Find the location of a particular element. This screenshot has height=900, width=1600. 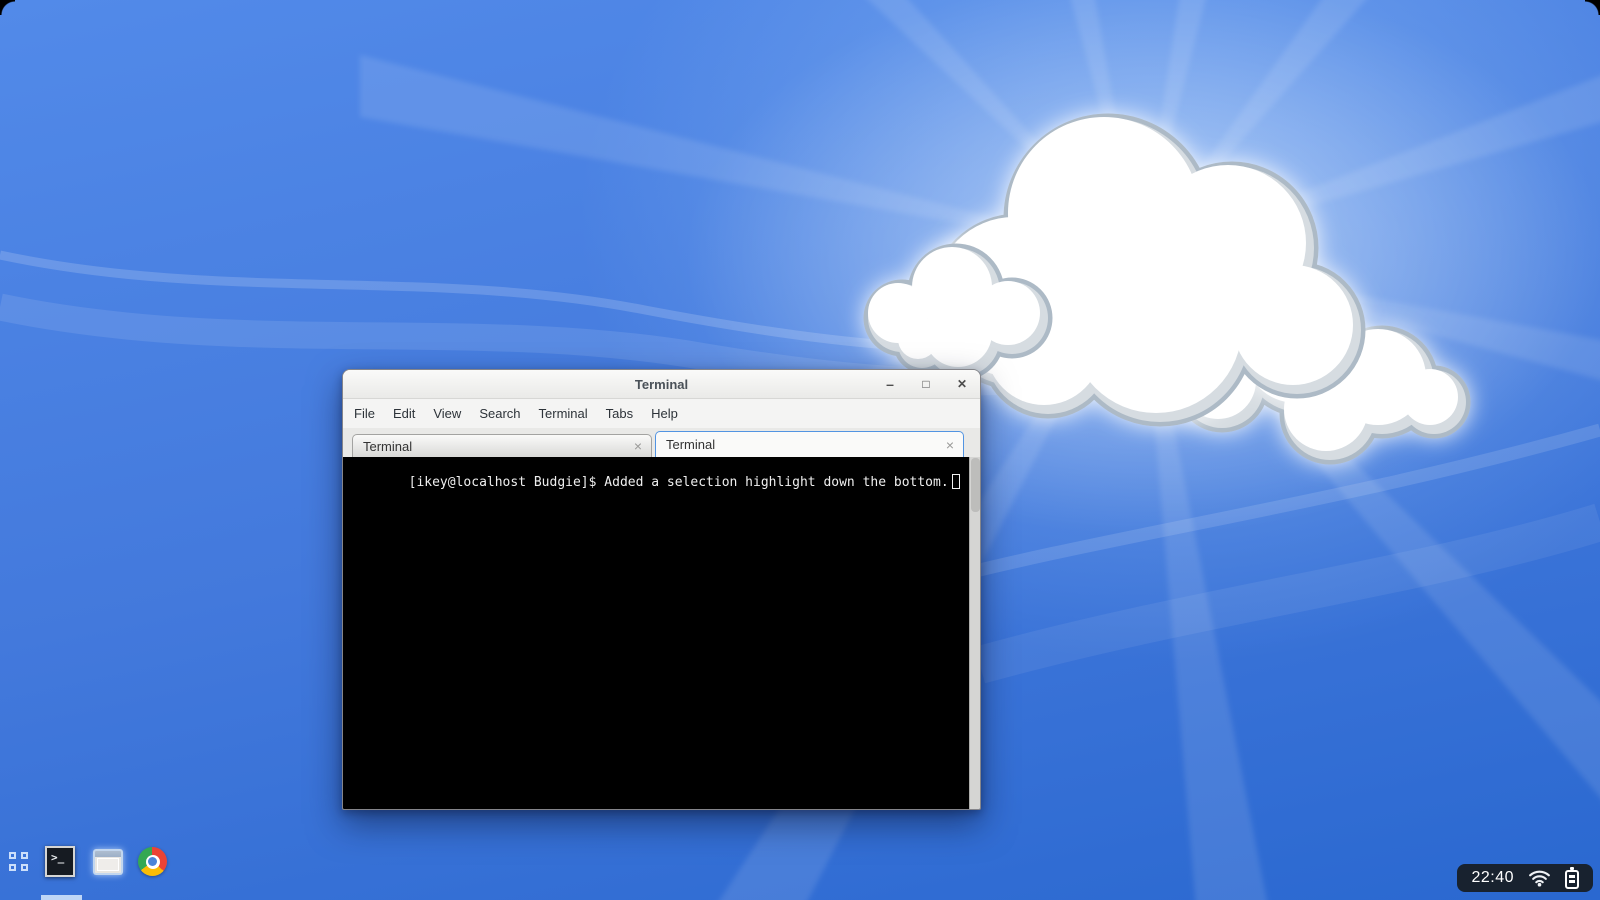

chrome-launcher-icon is located at coordinates (152, 861).